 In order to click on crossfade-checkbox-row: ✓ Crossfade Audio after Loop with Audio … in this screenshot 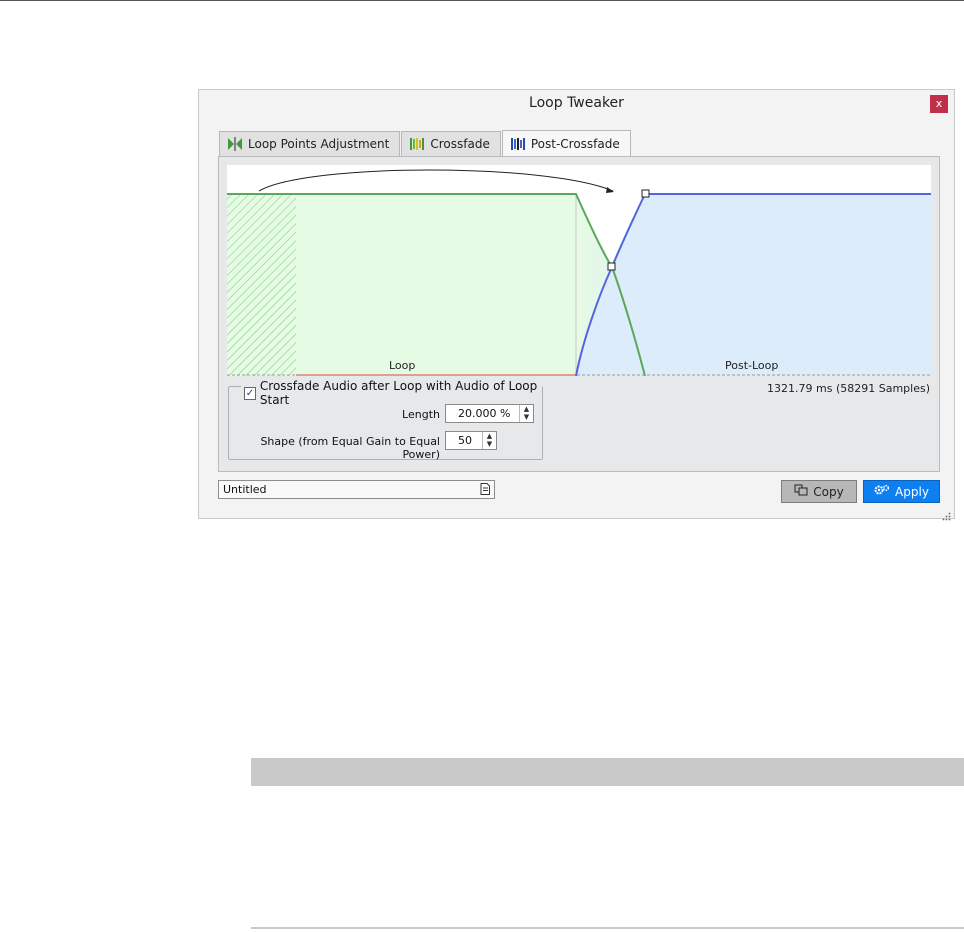, I will do `click(391, 393)`.